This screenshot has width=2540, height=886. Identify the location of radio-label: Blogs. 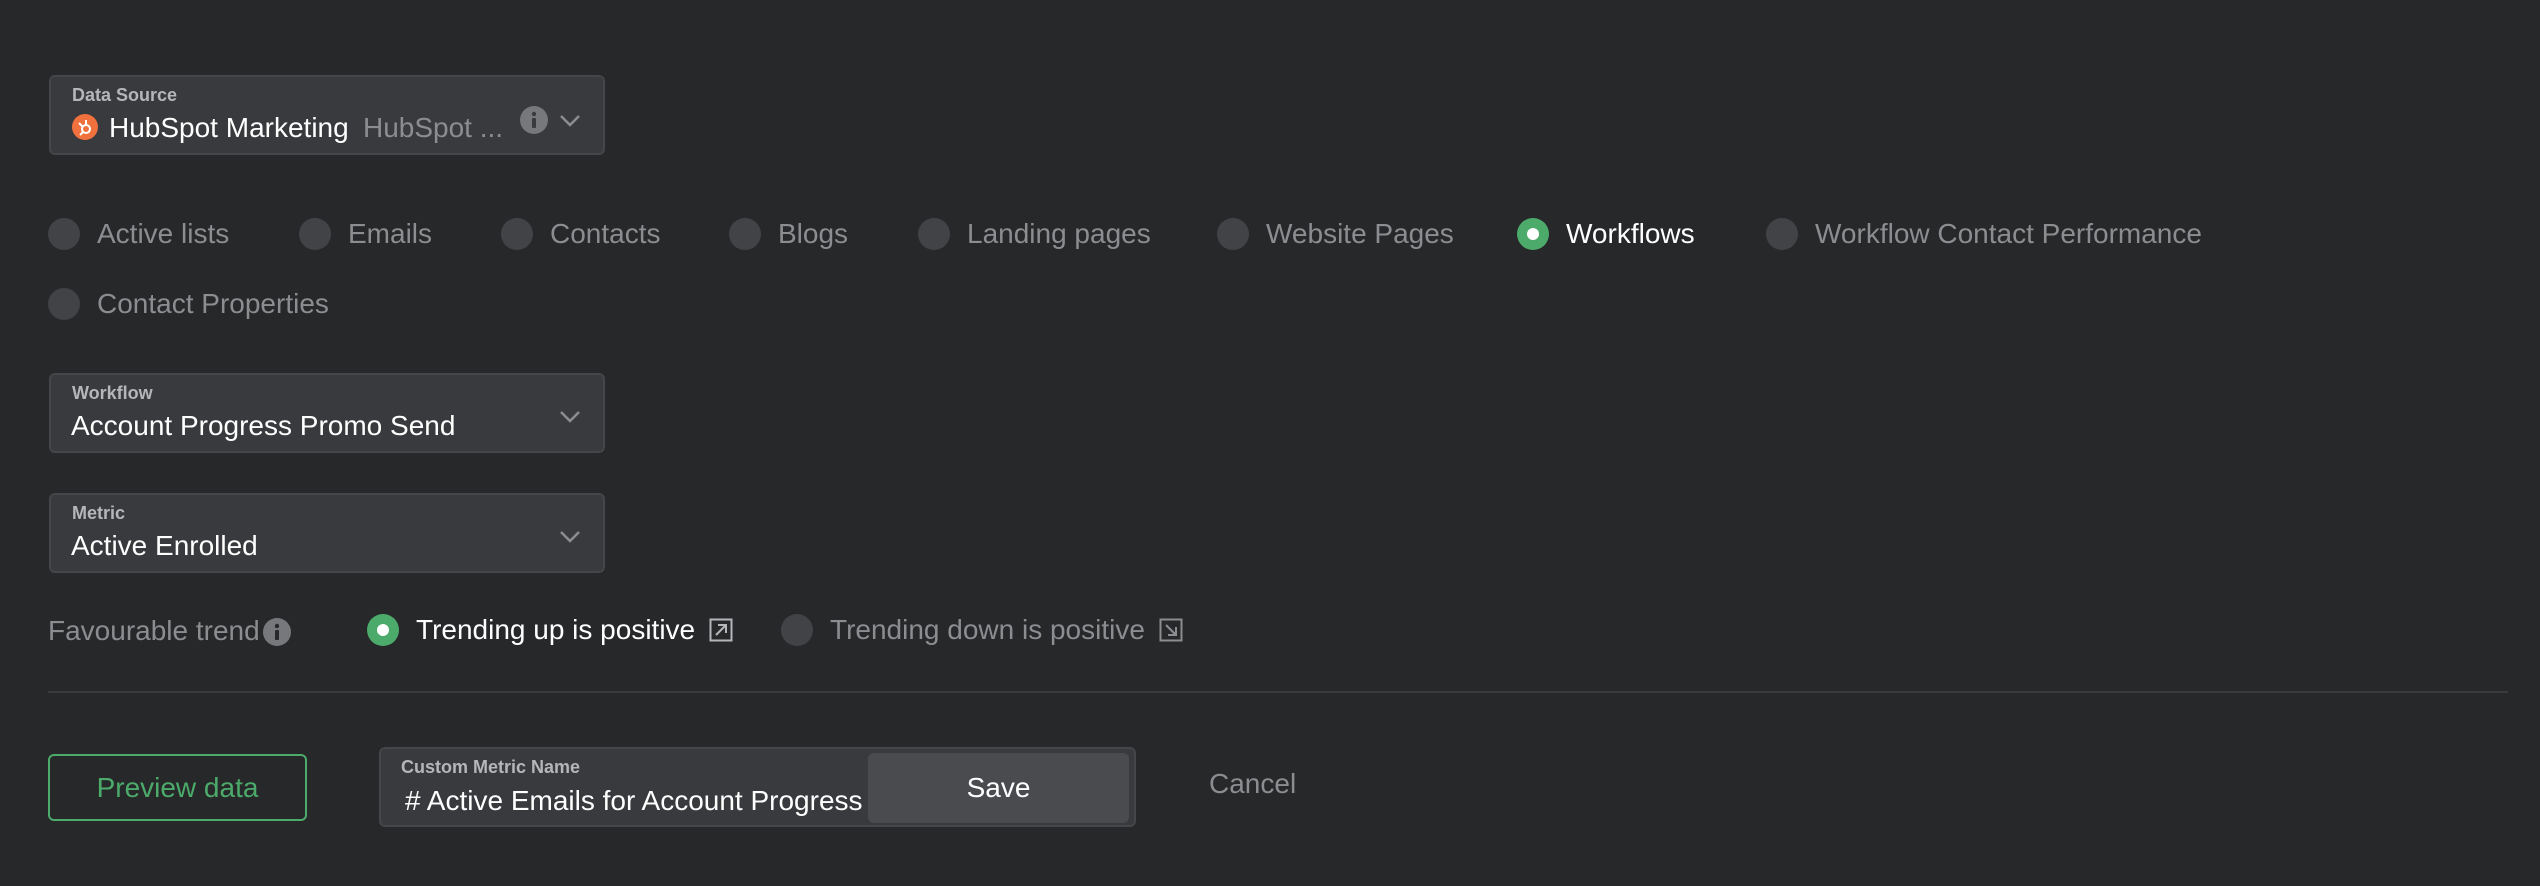
(813, 233).